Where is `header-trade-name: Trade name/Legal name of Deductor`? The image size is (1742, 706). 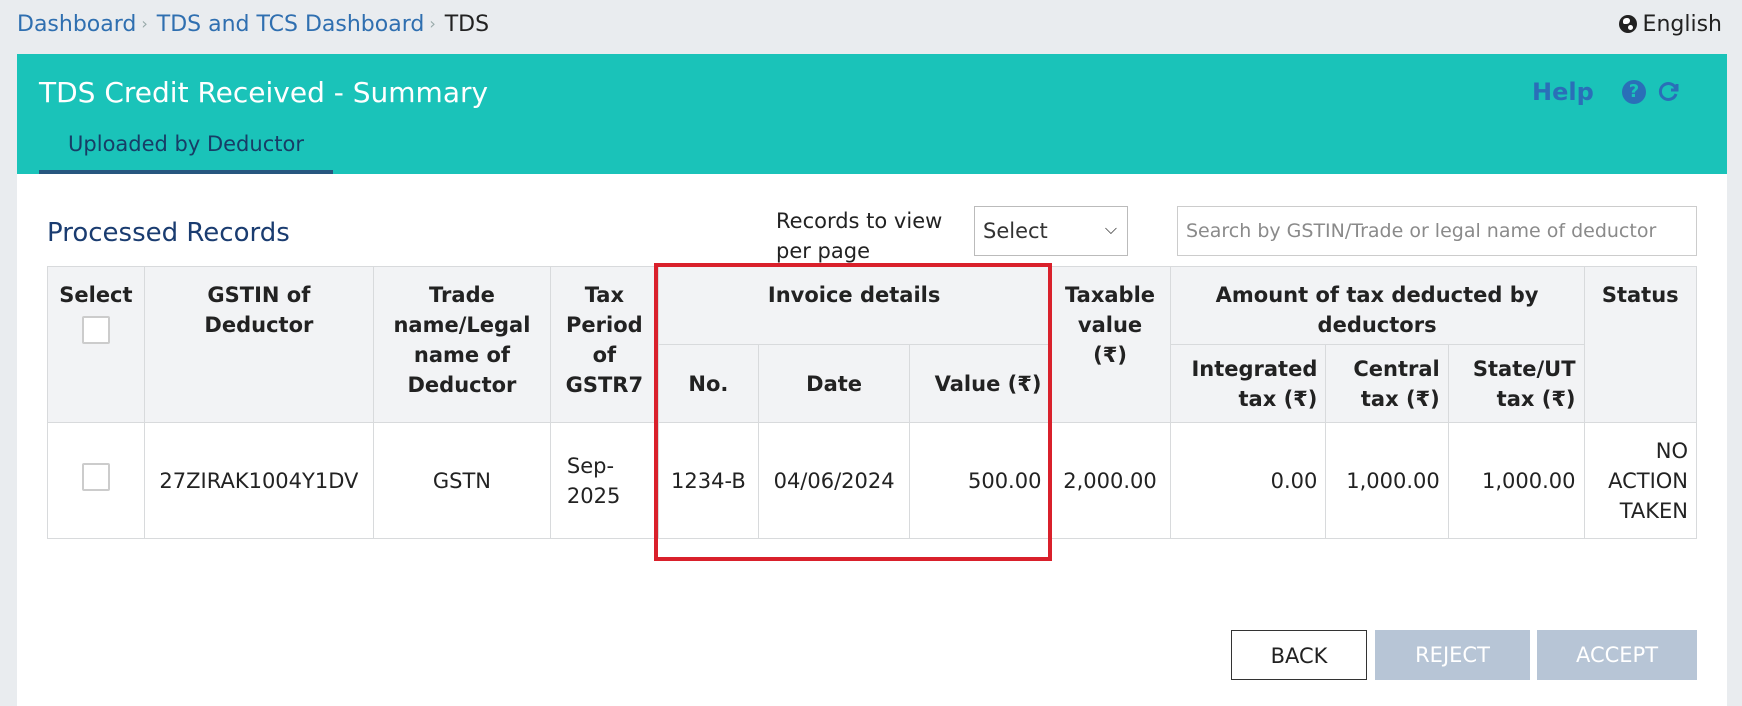 header-trade-name: Trade name/Legal name of Deductor is located at coordinates (462, 344).